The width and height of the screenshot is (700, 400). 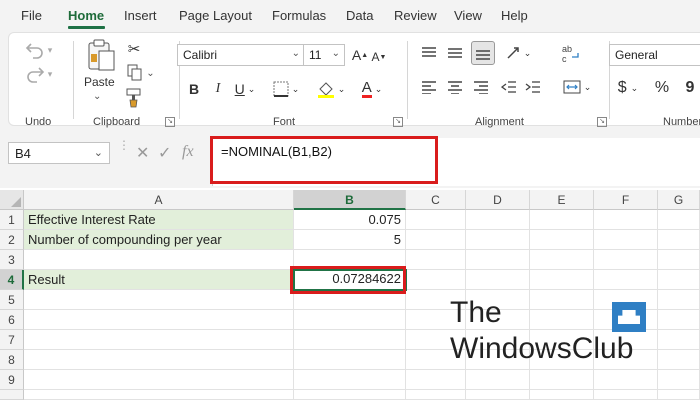 What do you see at coordinates (436, 200) in the screenshot?
I see `column-header-c: C` at bounding box center [436, 200].